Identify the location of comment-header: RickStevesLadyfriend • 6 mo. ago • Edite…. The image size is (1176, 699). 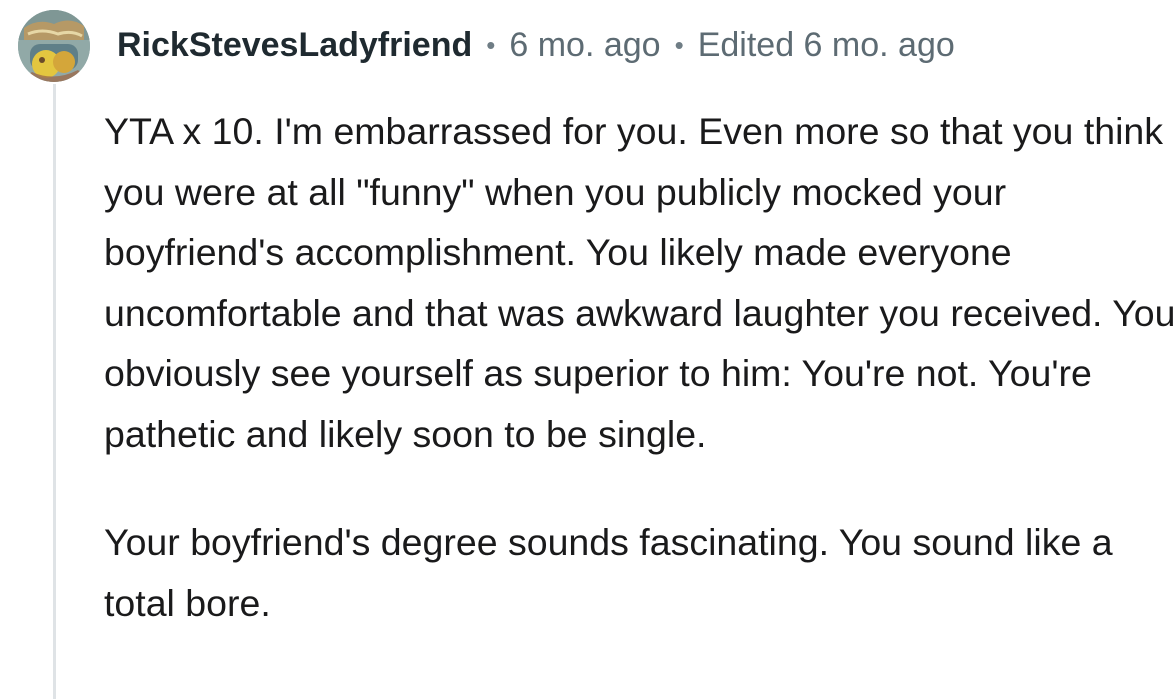
(536, 45).